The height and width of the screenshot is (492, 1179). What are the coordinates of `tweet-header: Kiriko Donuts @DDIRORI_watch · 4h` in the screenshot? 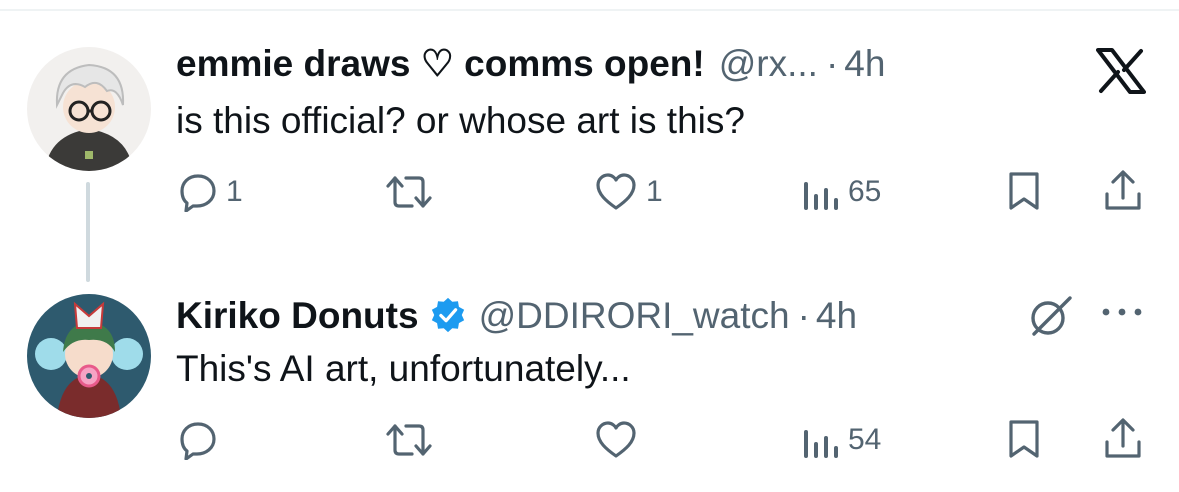 It's located at (516, 313).